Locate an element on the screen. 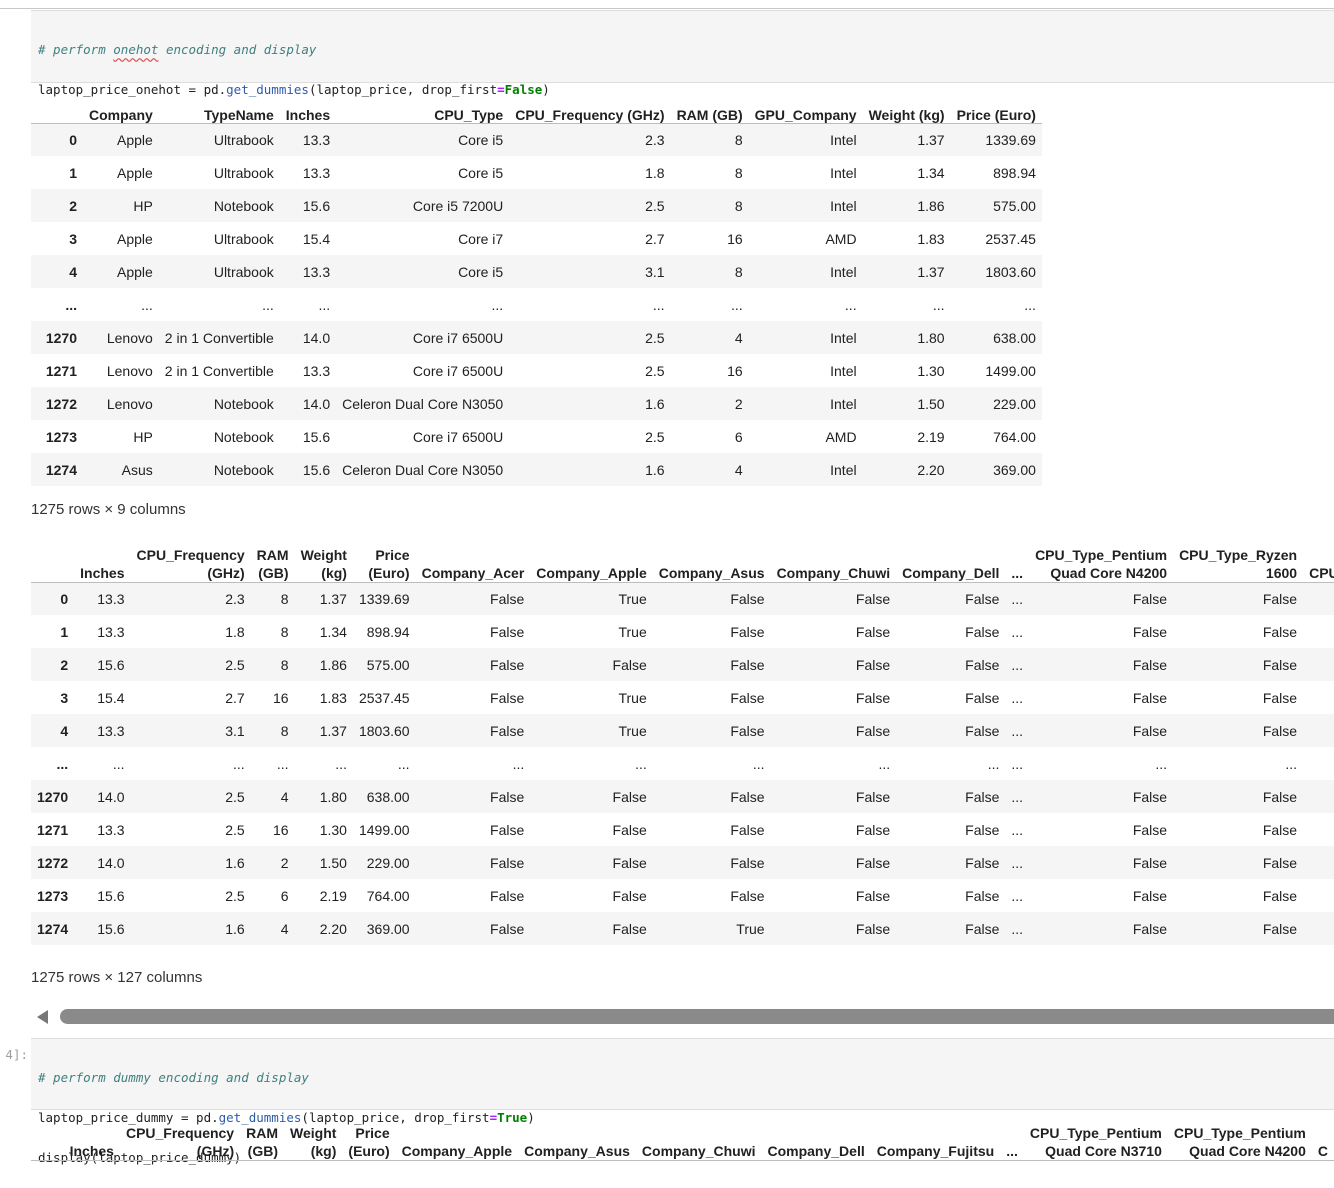 The height and width of the screenshot is (1188, 1334). dataframe-shape-label: 1275 rows × 9 columns is located at coordinates (108, 509).